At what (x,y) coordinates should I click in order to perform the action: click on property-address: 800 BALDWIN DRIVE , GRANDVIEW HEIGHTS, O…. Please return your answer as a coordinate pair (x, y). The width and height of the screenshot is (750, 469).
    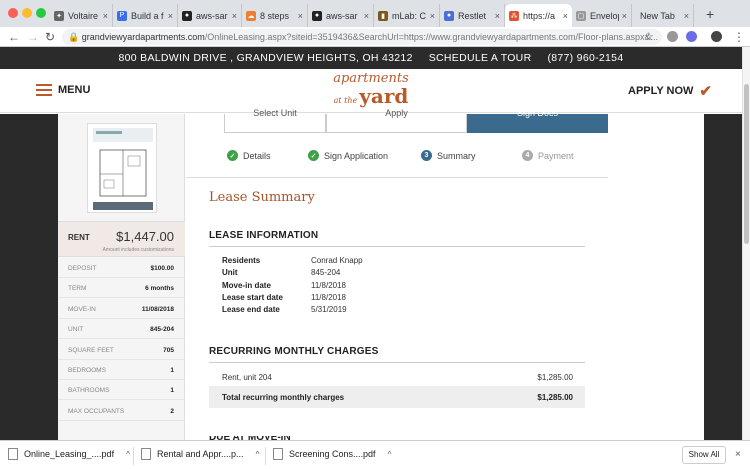
    Looking at the image, I should click on (265, 58).